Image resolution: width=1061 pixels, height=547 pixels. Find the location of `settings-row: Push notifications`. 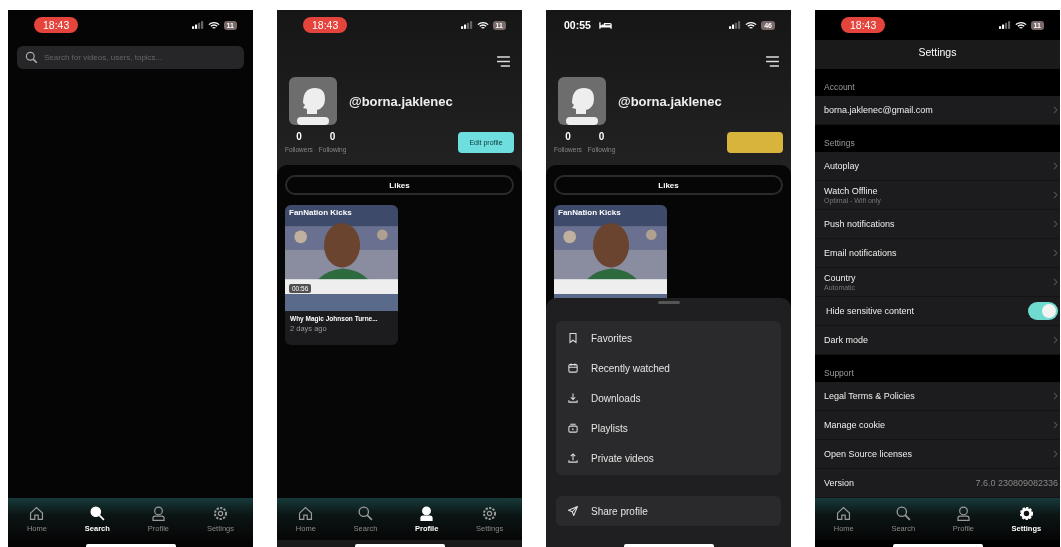

settings-row: Push notifications is located at coordinates (937, 224).